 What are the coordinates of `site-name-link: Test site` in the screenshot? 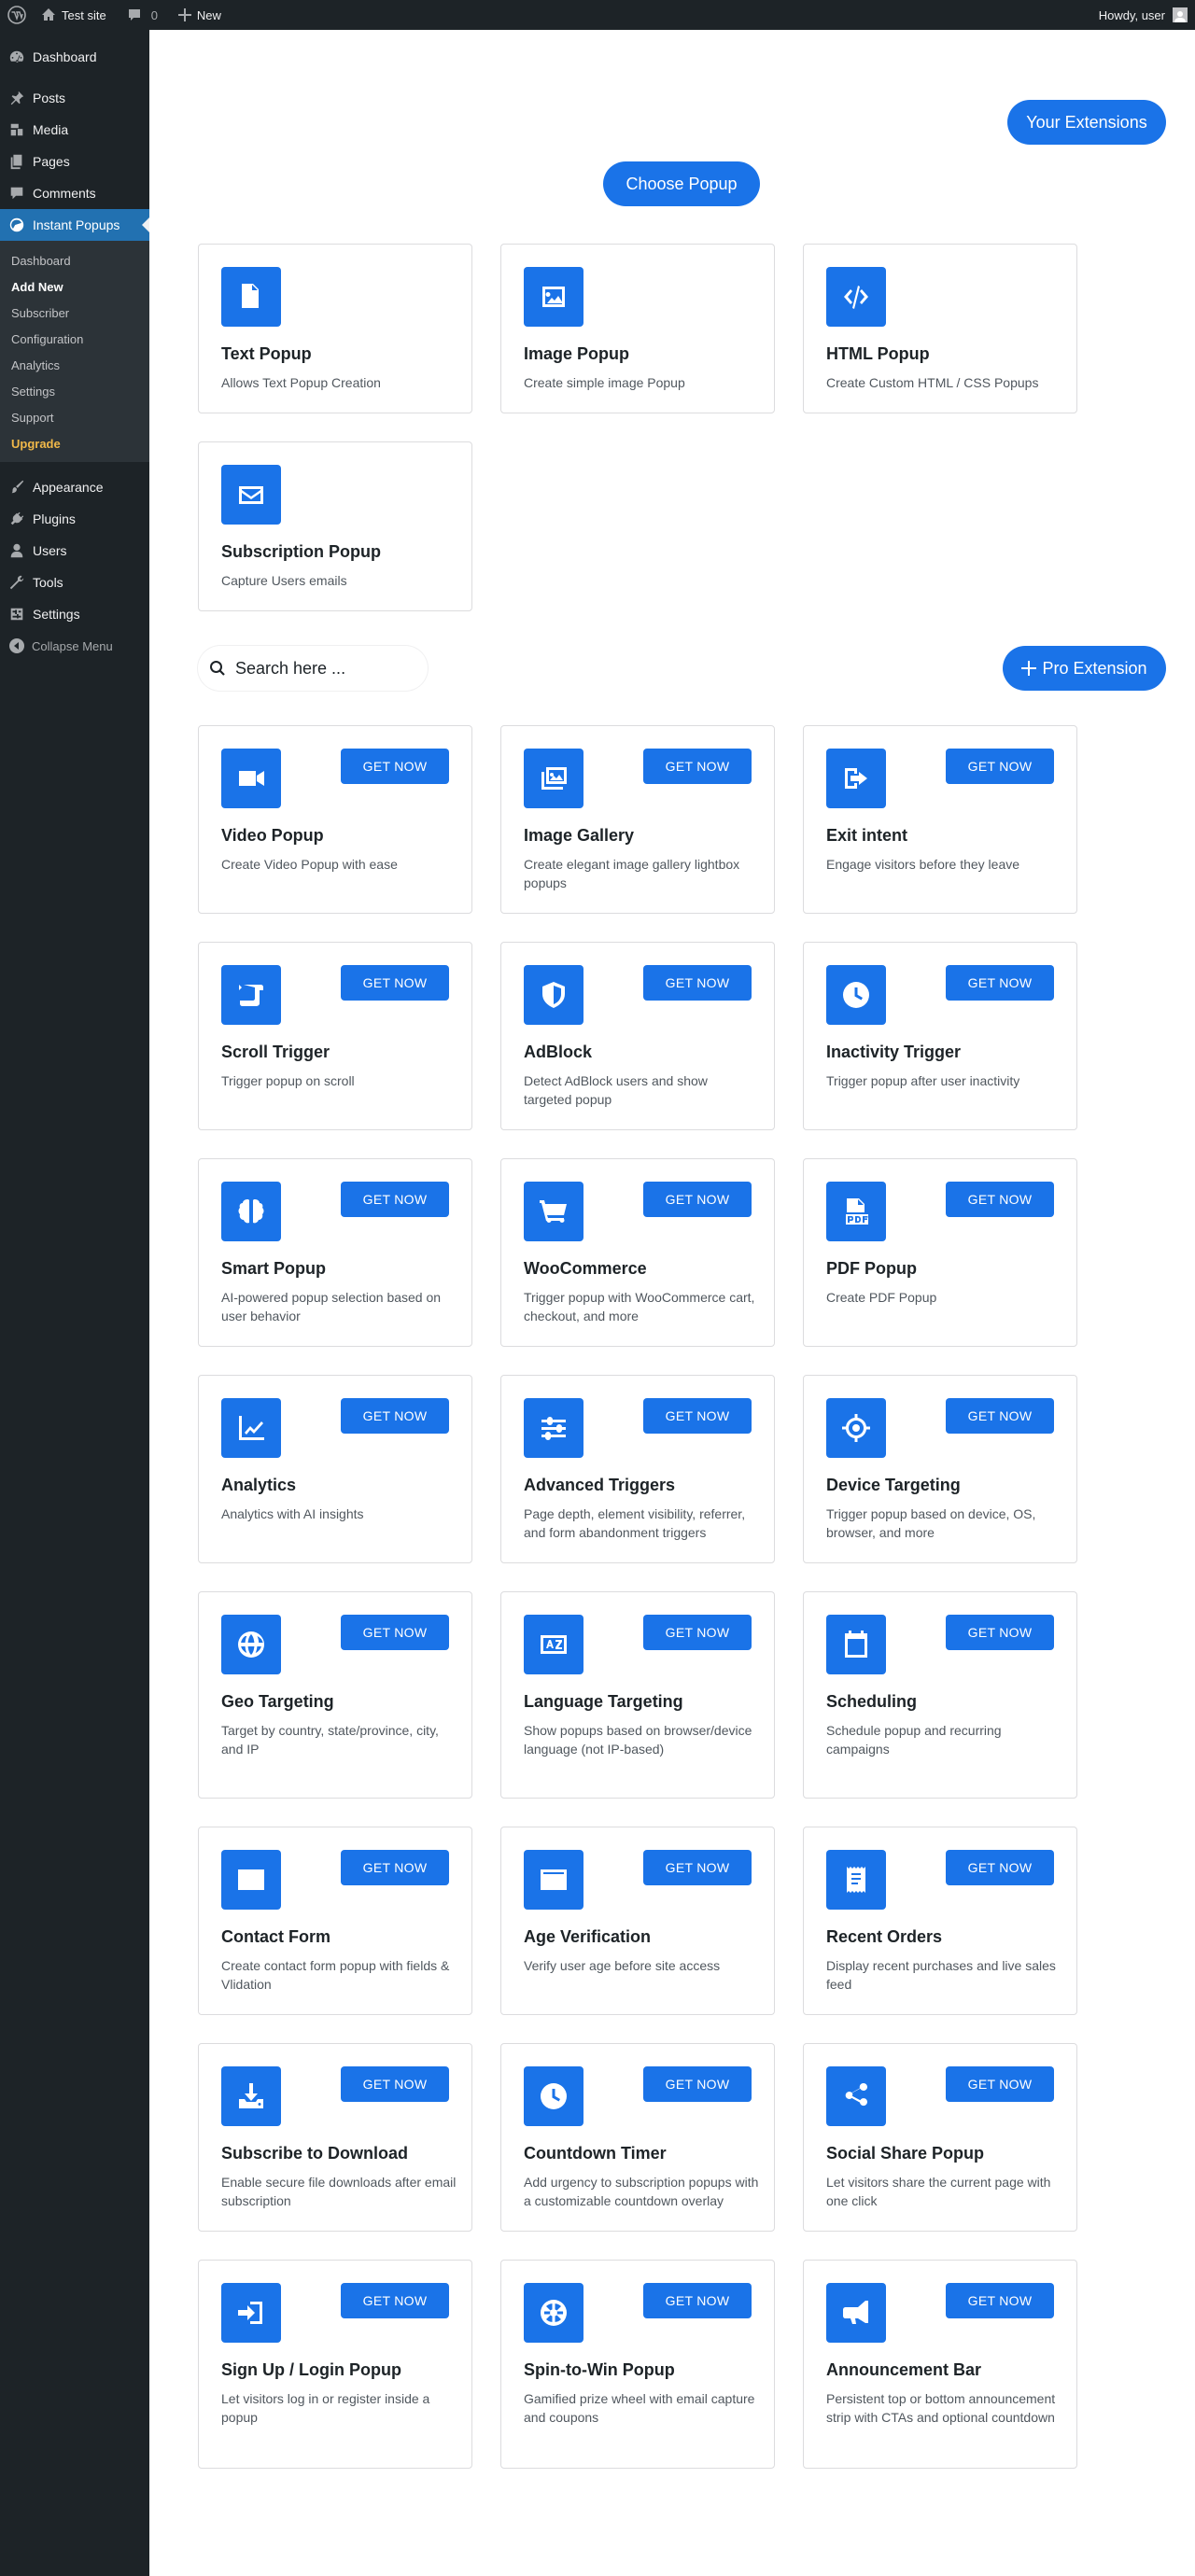 It's located at (74, 15).